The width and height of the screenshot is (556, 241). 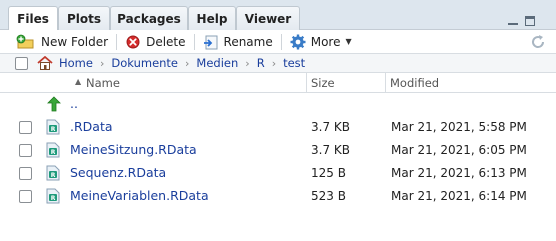 I want to click on rename-label: Rename, so click(x=248, y=41).